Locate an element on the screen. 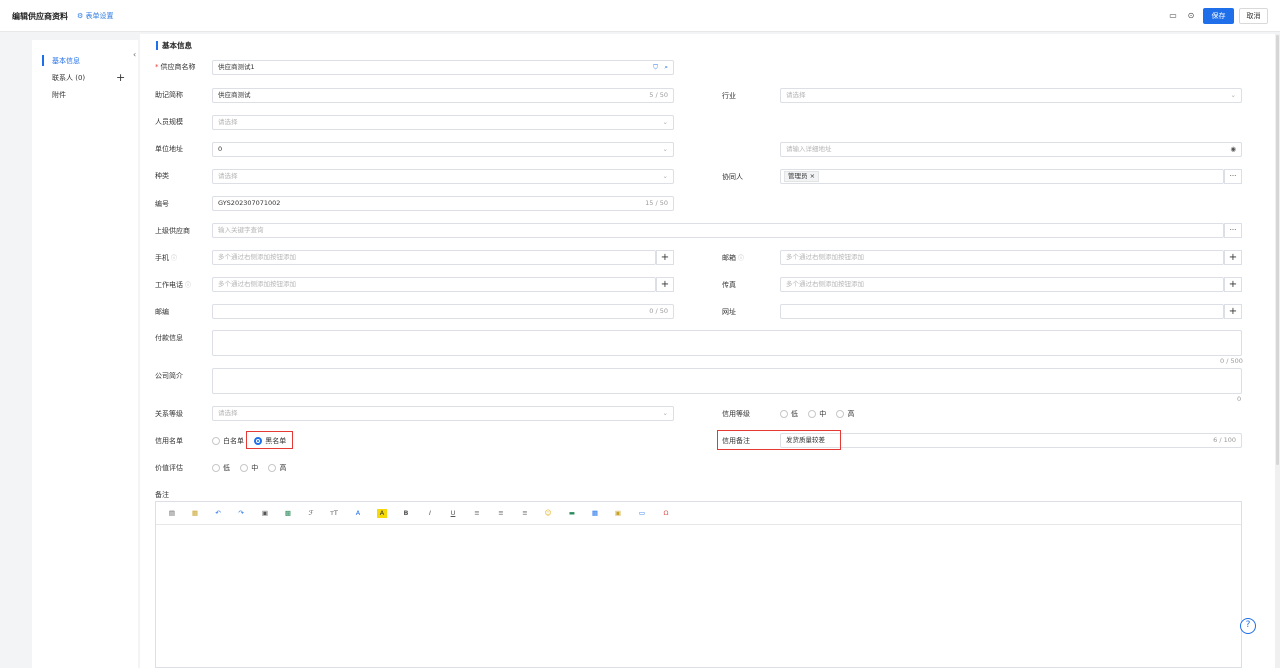 The height and width of the screenshot is (668, 1280). value-eval-low: 低 is located at coordinates (221, 468).